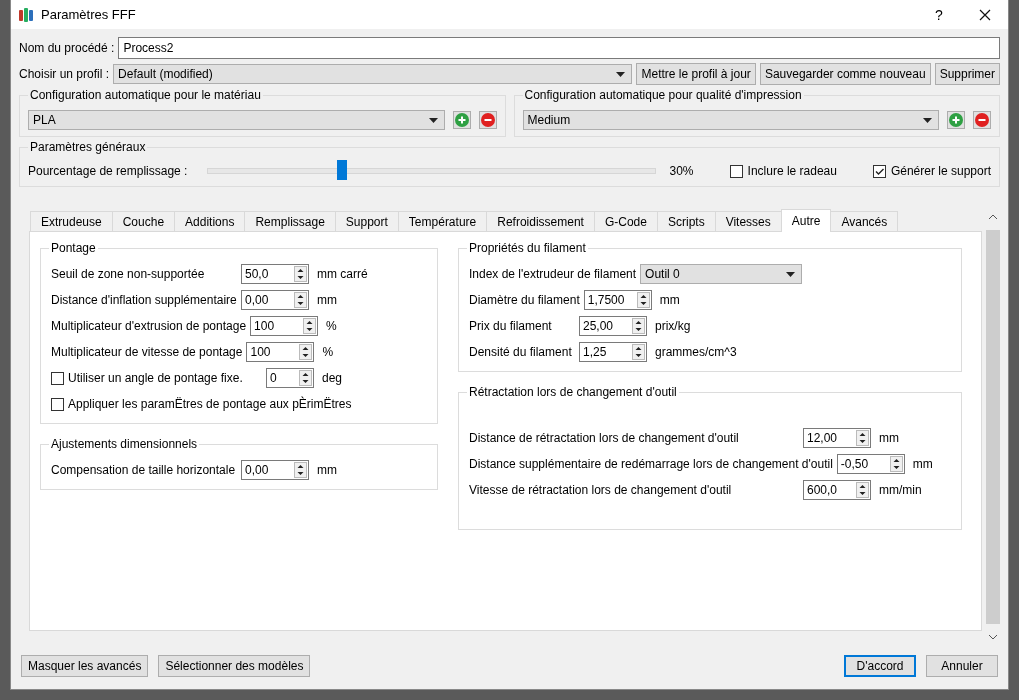  What do you see at coordinates (147, 352) in the screenshot?
I see `setting-label: Multiplicateur de vitesse de pontage` at bounding box center [147, 352].